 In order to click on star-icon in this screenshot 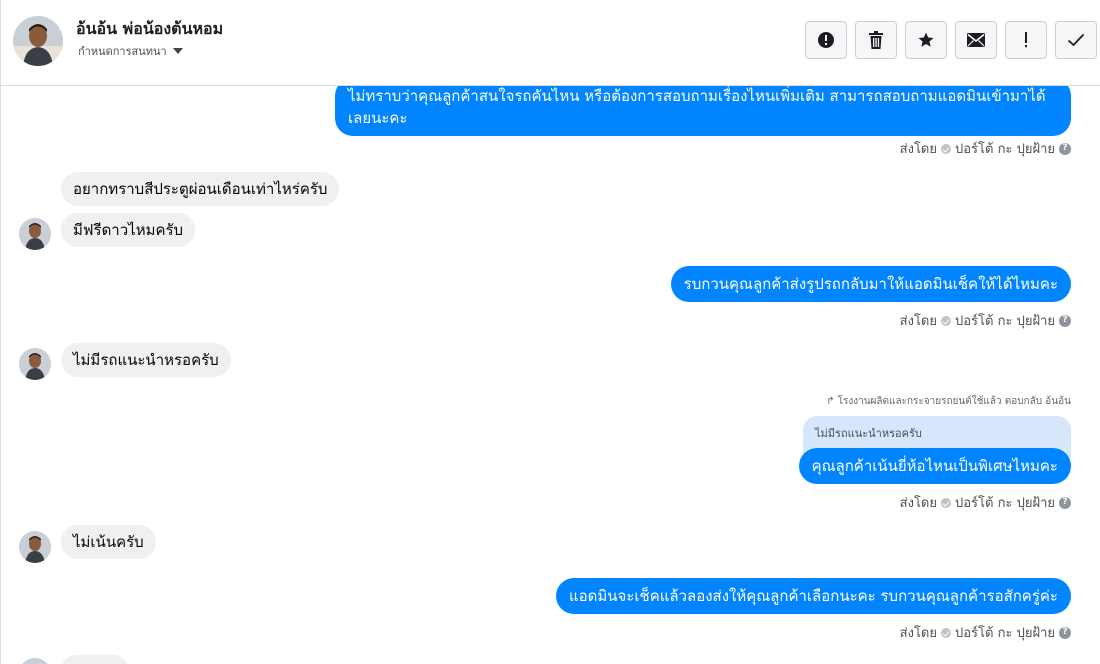, I will do `click(926, 39)`.